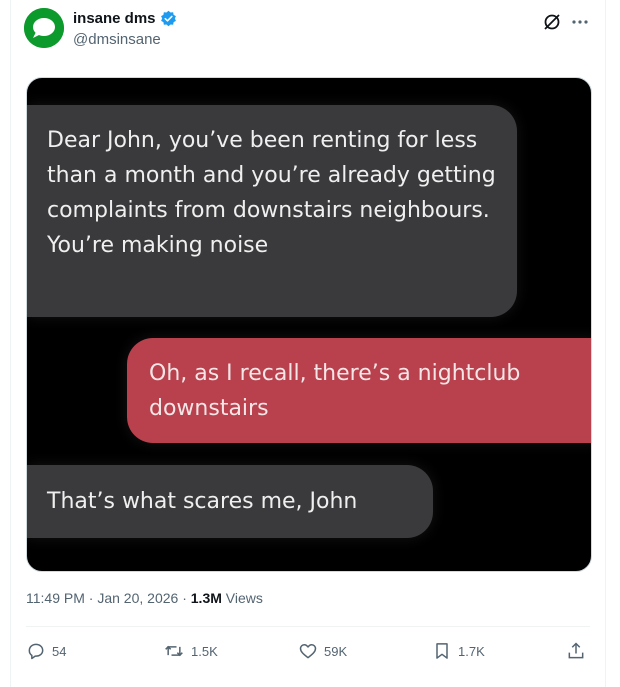 Image resolution: width=620 pixels, height=687 pixels. I want to click on grok-icon, so click(552, 22).